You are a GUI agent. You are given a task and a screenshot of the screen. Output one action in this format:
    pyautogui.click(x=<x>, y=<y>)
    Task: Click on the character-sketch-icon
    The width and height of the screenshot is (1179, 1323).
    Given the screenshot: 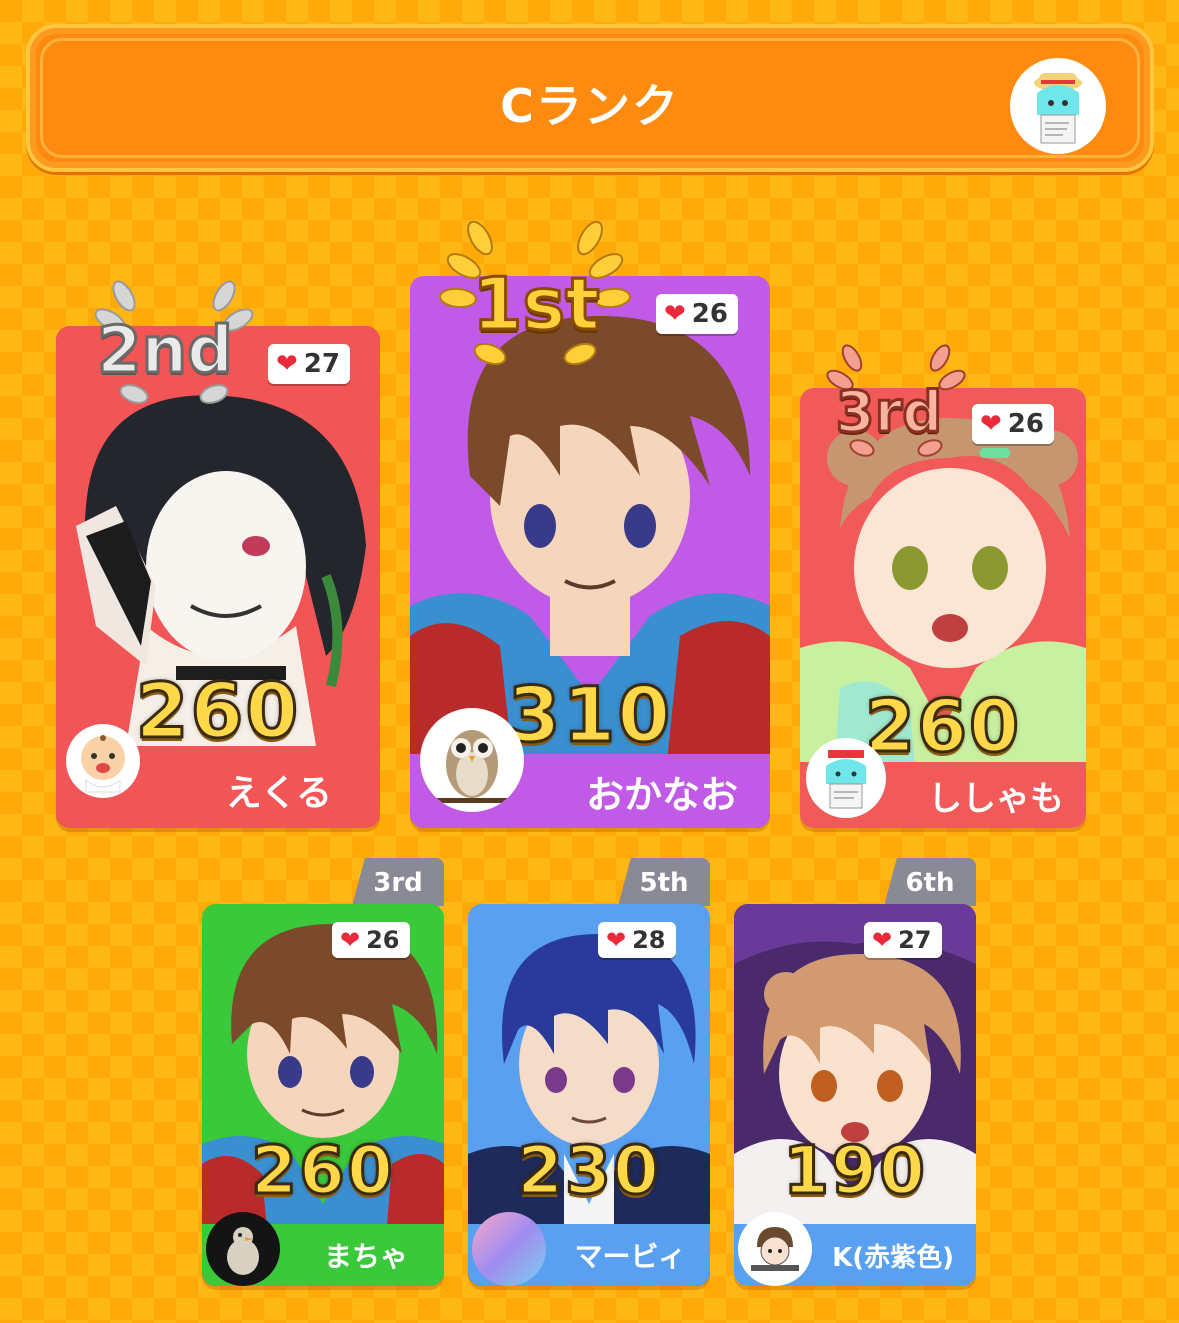 What is the action you would take?
    pyautogui.click(x=846, y=778)
    